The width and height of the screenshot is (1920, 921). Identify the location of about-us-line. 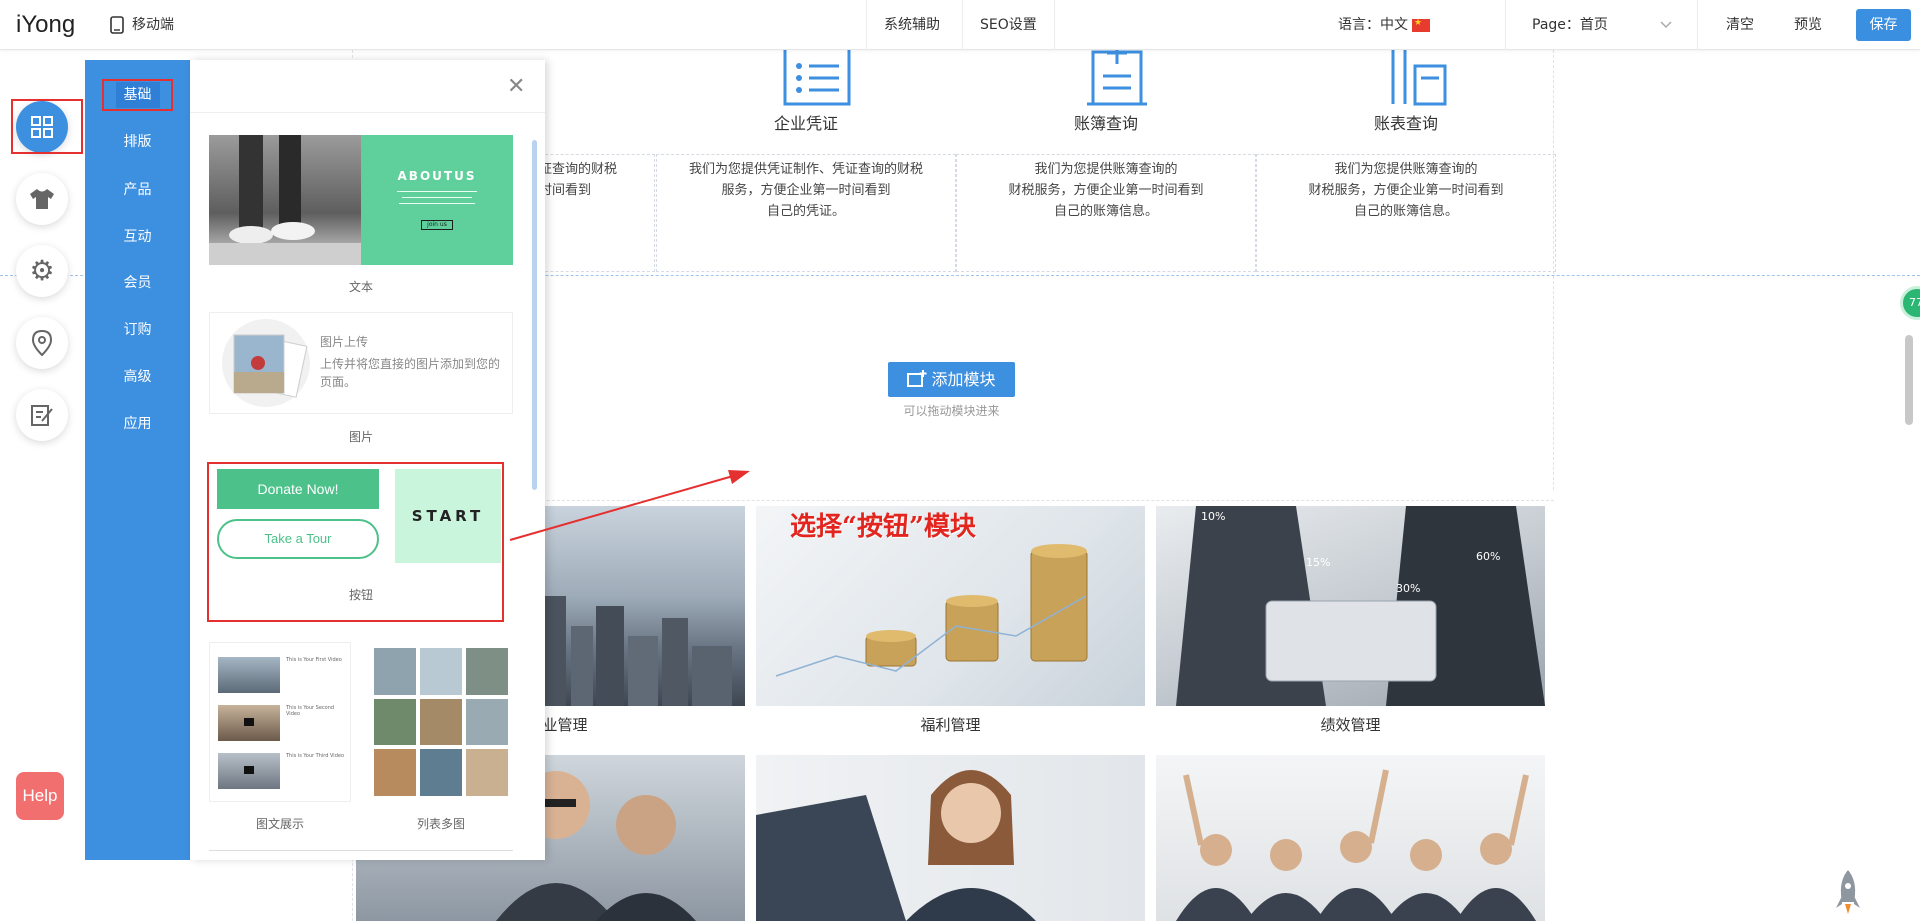
(437, 198).